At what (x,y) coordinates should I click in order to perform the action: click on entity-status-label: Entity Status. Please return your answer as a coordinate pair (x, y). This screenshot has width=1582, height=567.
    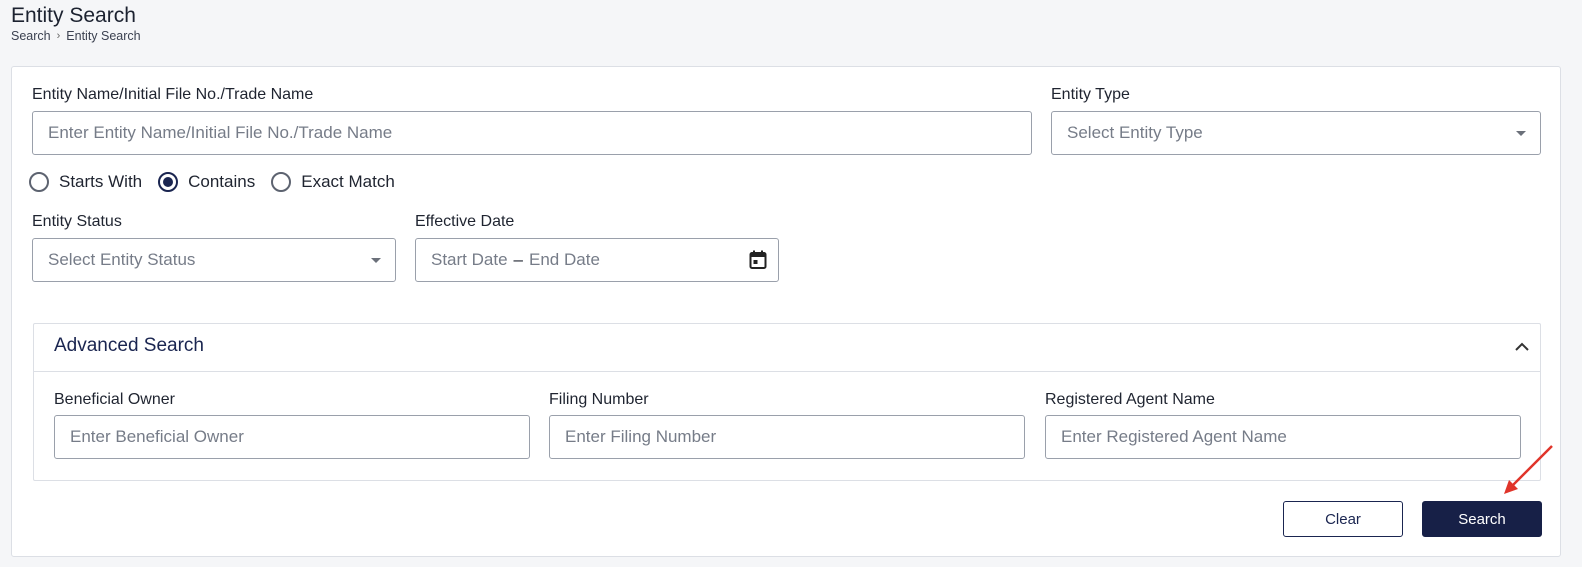
    Looking at the image, I should click on (77, 221).